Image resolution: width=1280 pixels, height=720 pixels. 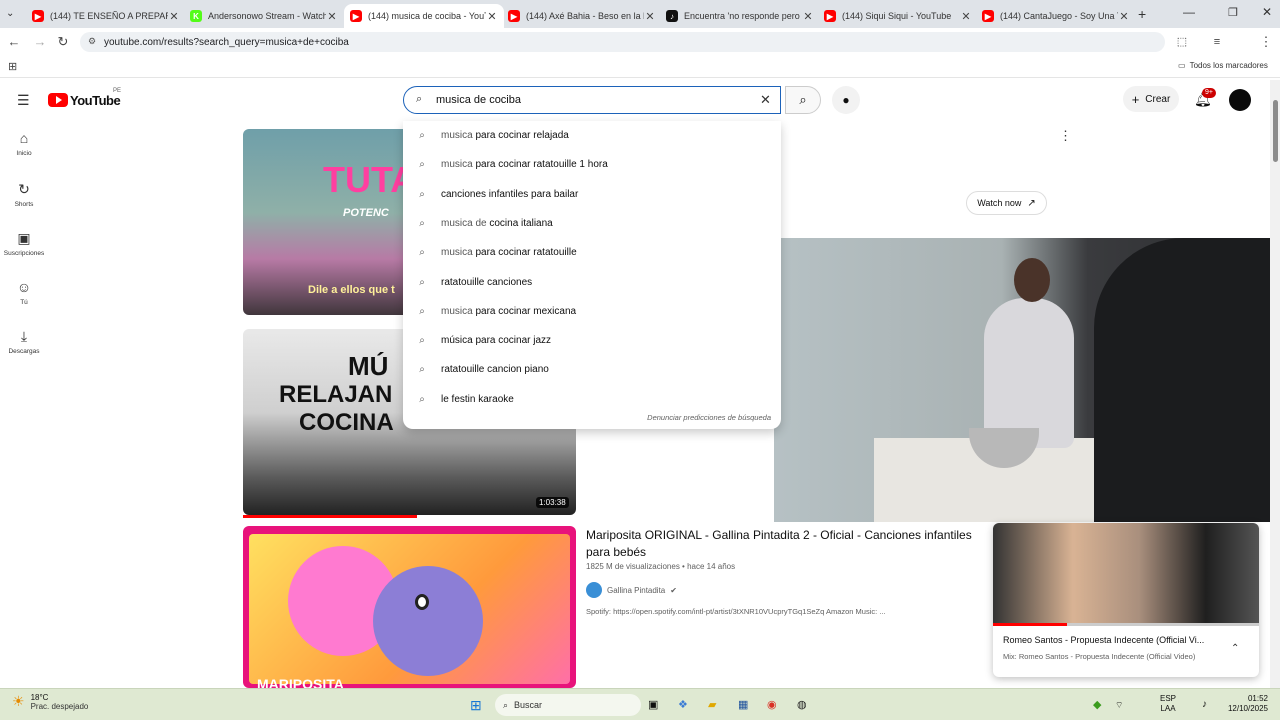 What do you see at coordinates (592, 369) in the screenshot?
I see `search-suggestion: ⌕ ratatouille cancion piano` at bounding box center [592, 369].